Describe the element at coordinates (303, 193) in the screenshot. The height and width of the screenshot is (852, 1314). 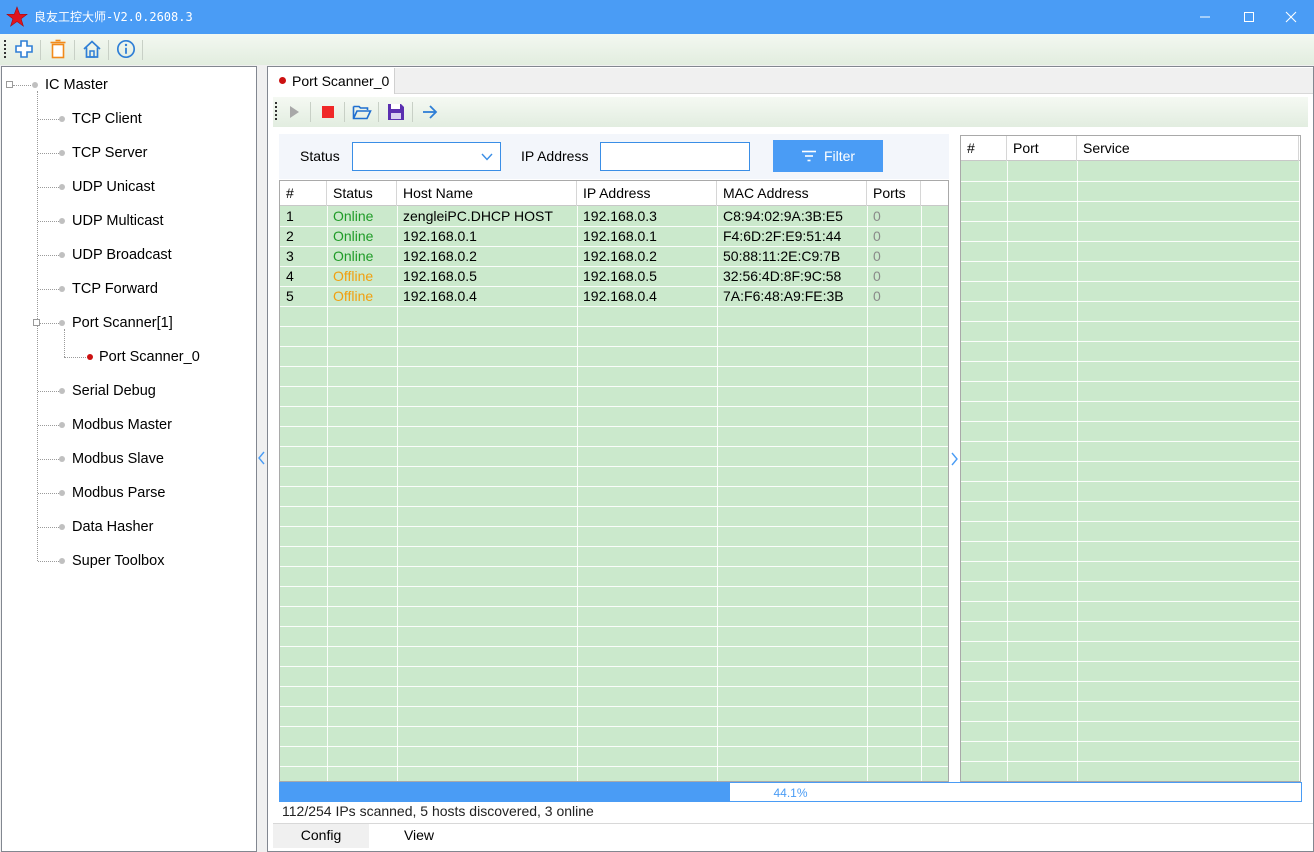
I see `col-header-num: #` at that location.